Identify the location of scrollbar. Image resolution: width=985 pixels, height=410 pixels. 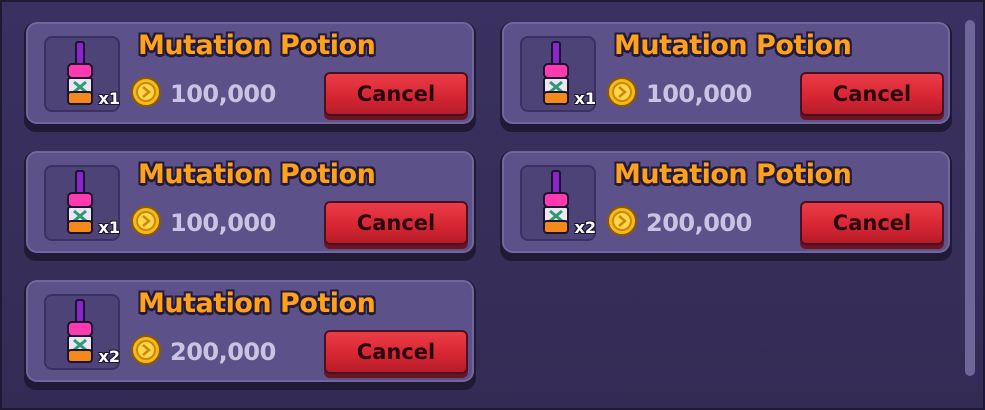
(970, 198).